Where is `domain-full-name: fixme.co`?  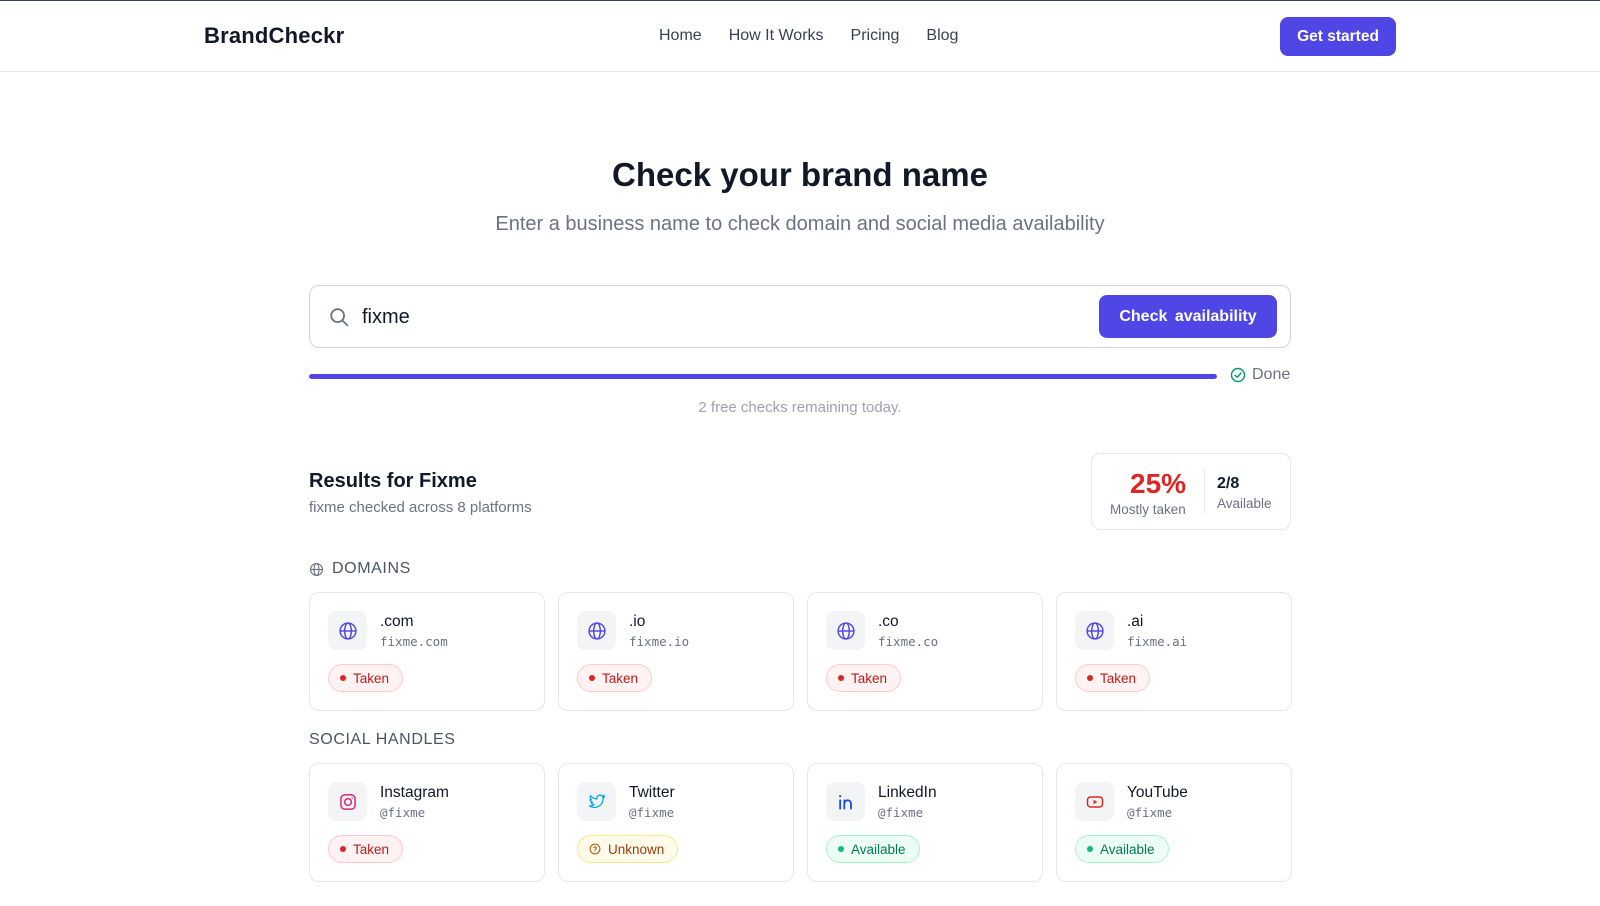
domain-full-name: fixme.co is located at coordinates (908, 641).